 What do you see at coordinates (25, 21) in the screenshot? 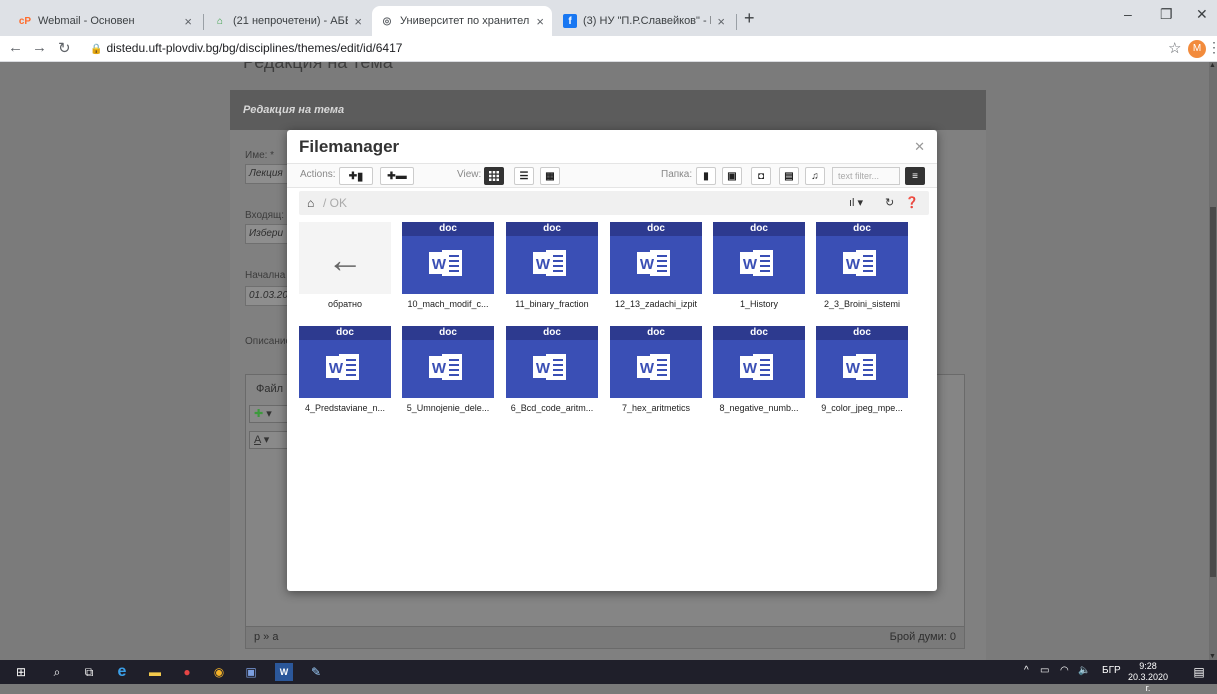
I see `cpanel-icon: cP` at bounding box center [25, 21].